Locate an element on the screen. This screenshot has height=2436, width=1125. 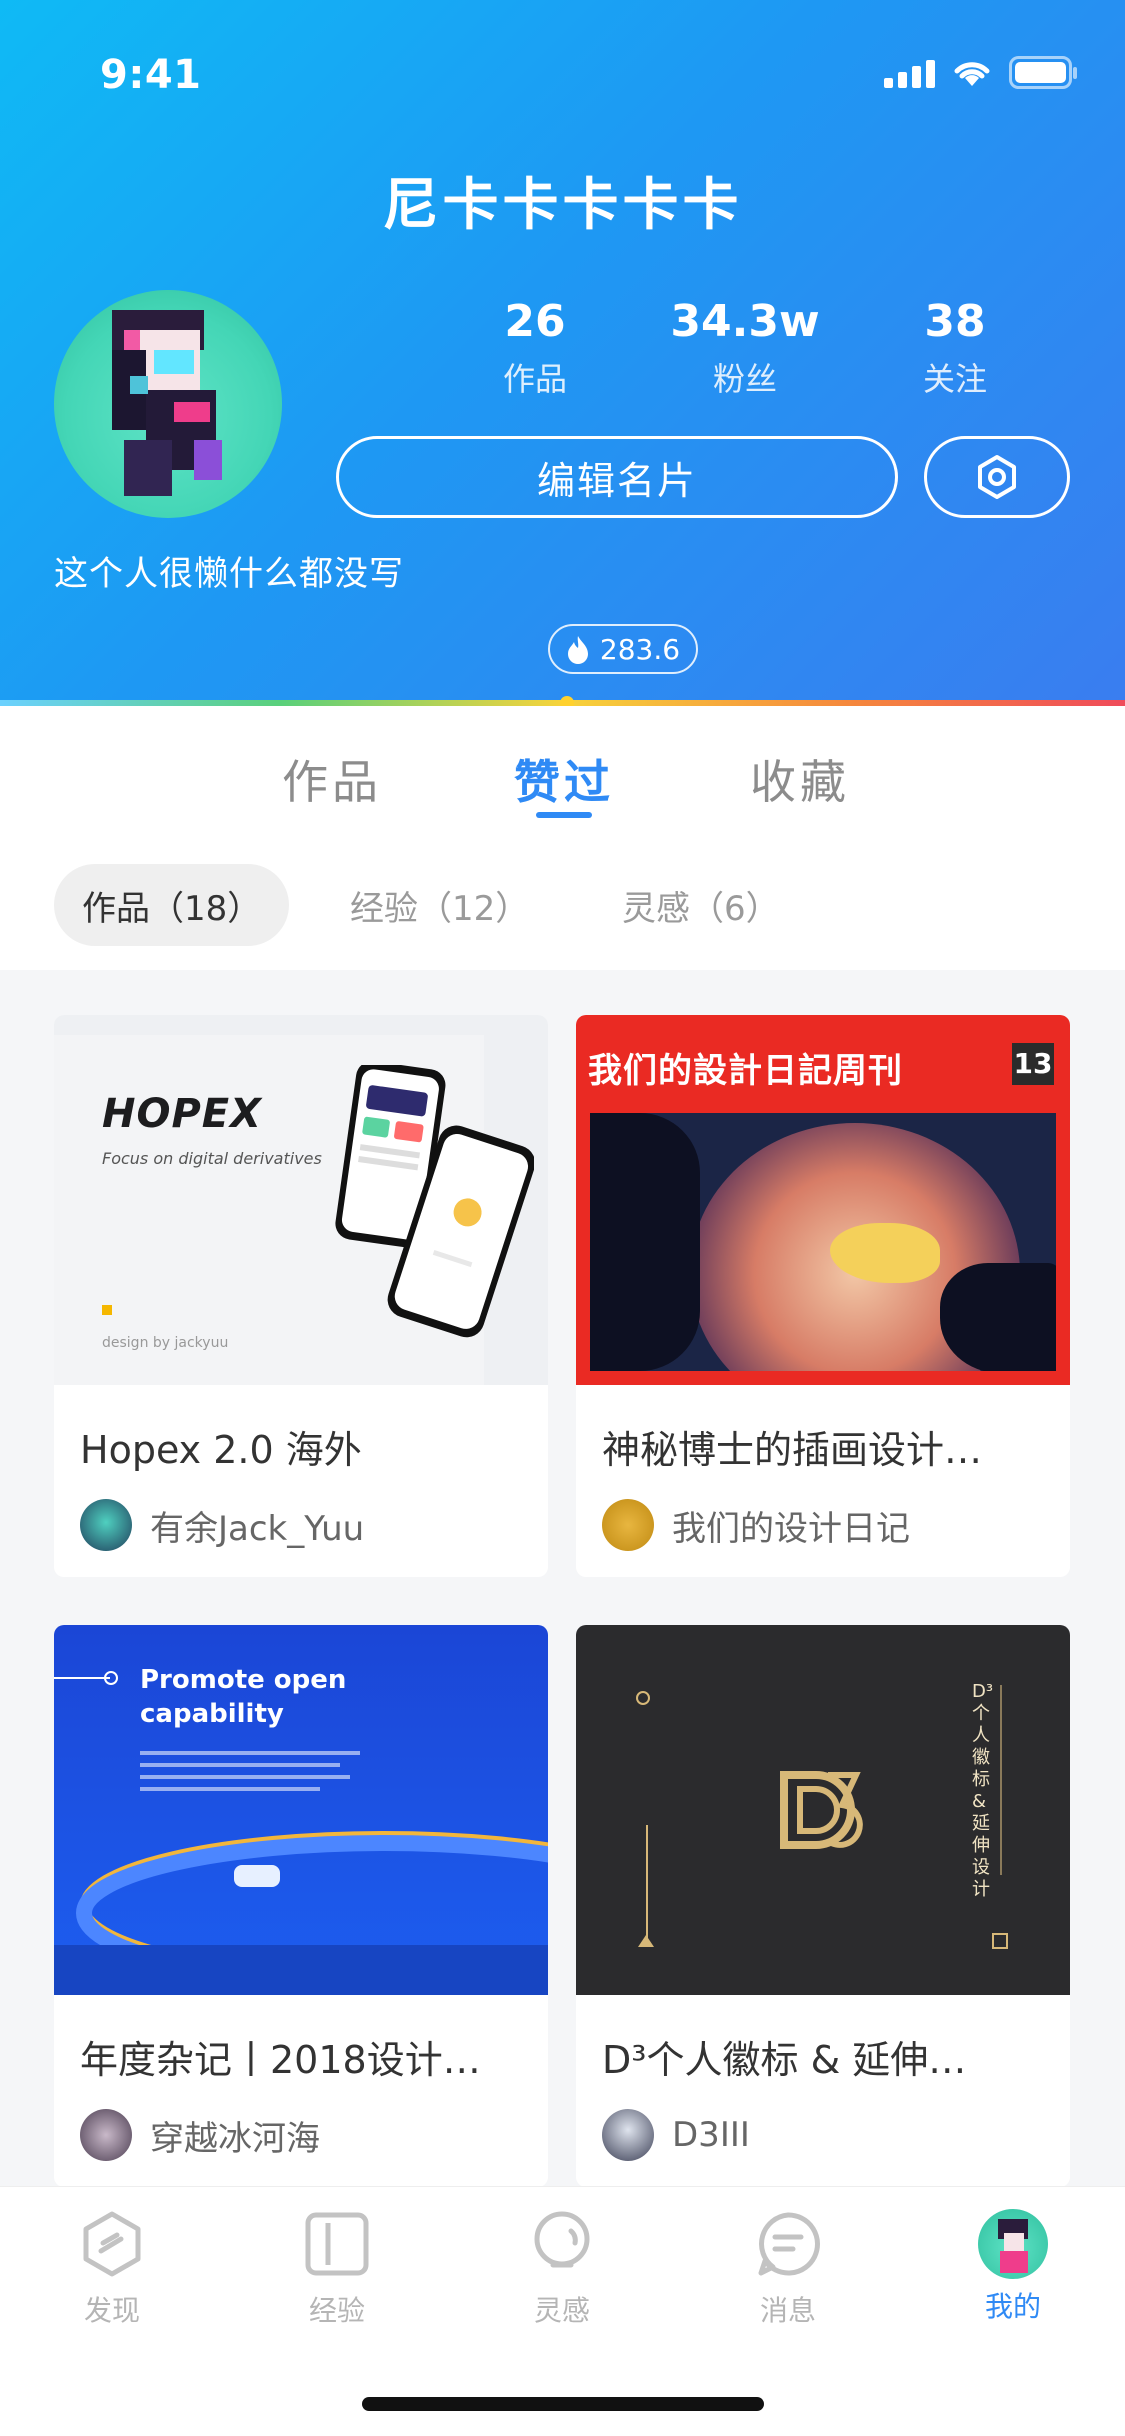
stat-value: 26 is located at coordinates (535, 321).